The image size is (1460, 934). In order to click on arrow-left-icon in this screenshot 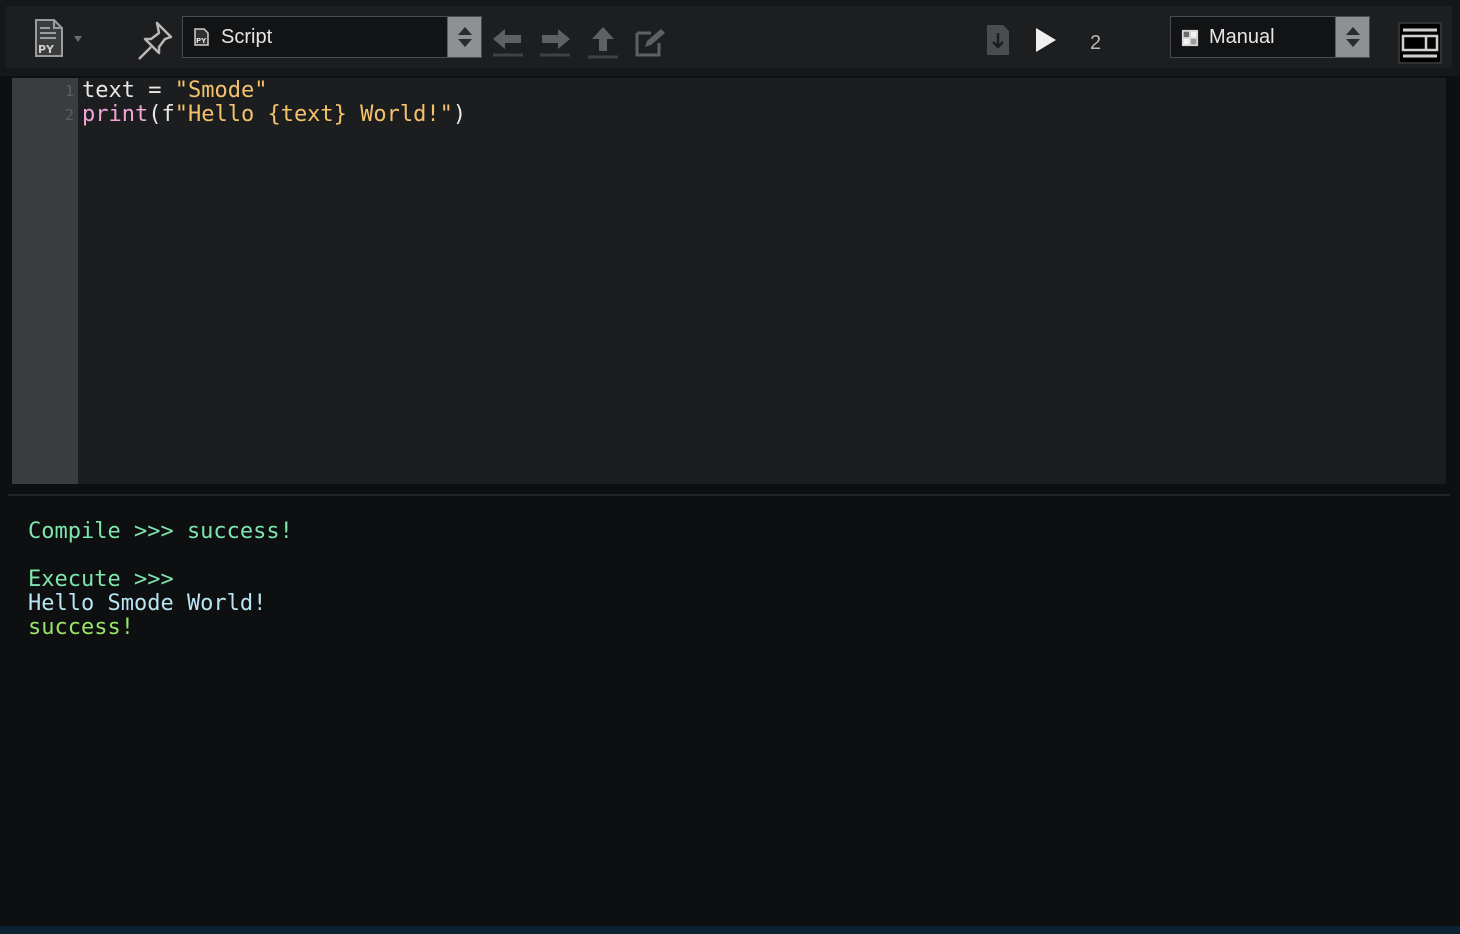, I will do `click(508, 43)`.